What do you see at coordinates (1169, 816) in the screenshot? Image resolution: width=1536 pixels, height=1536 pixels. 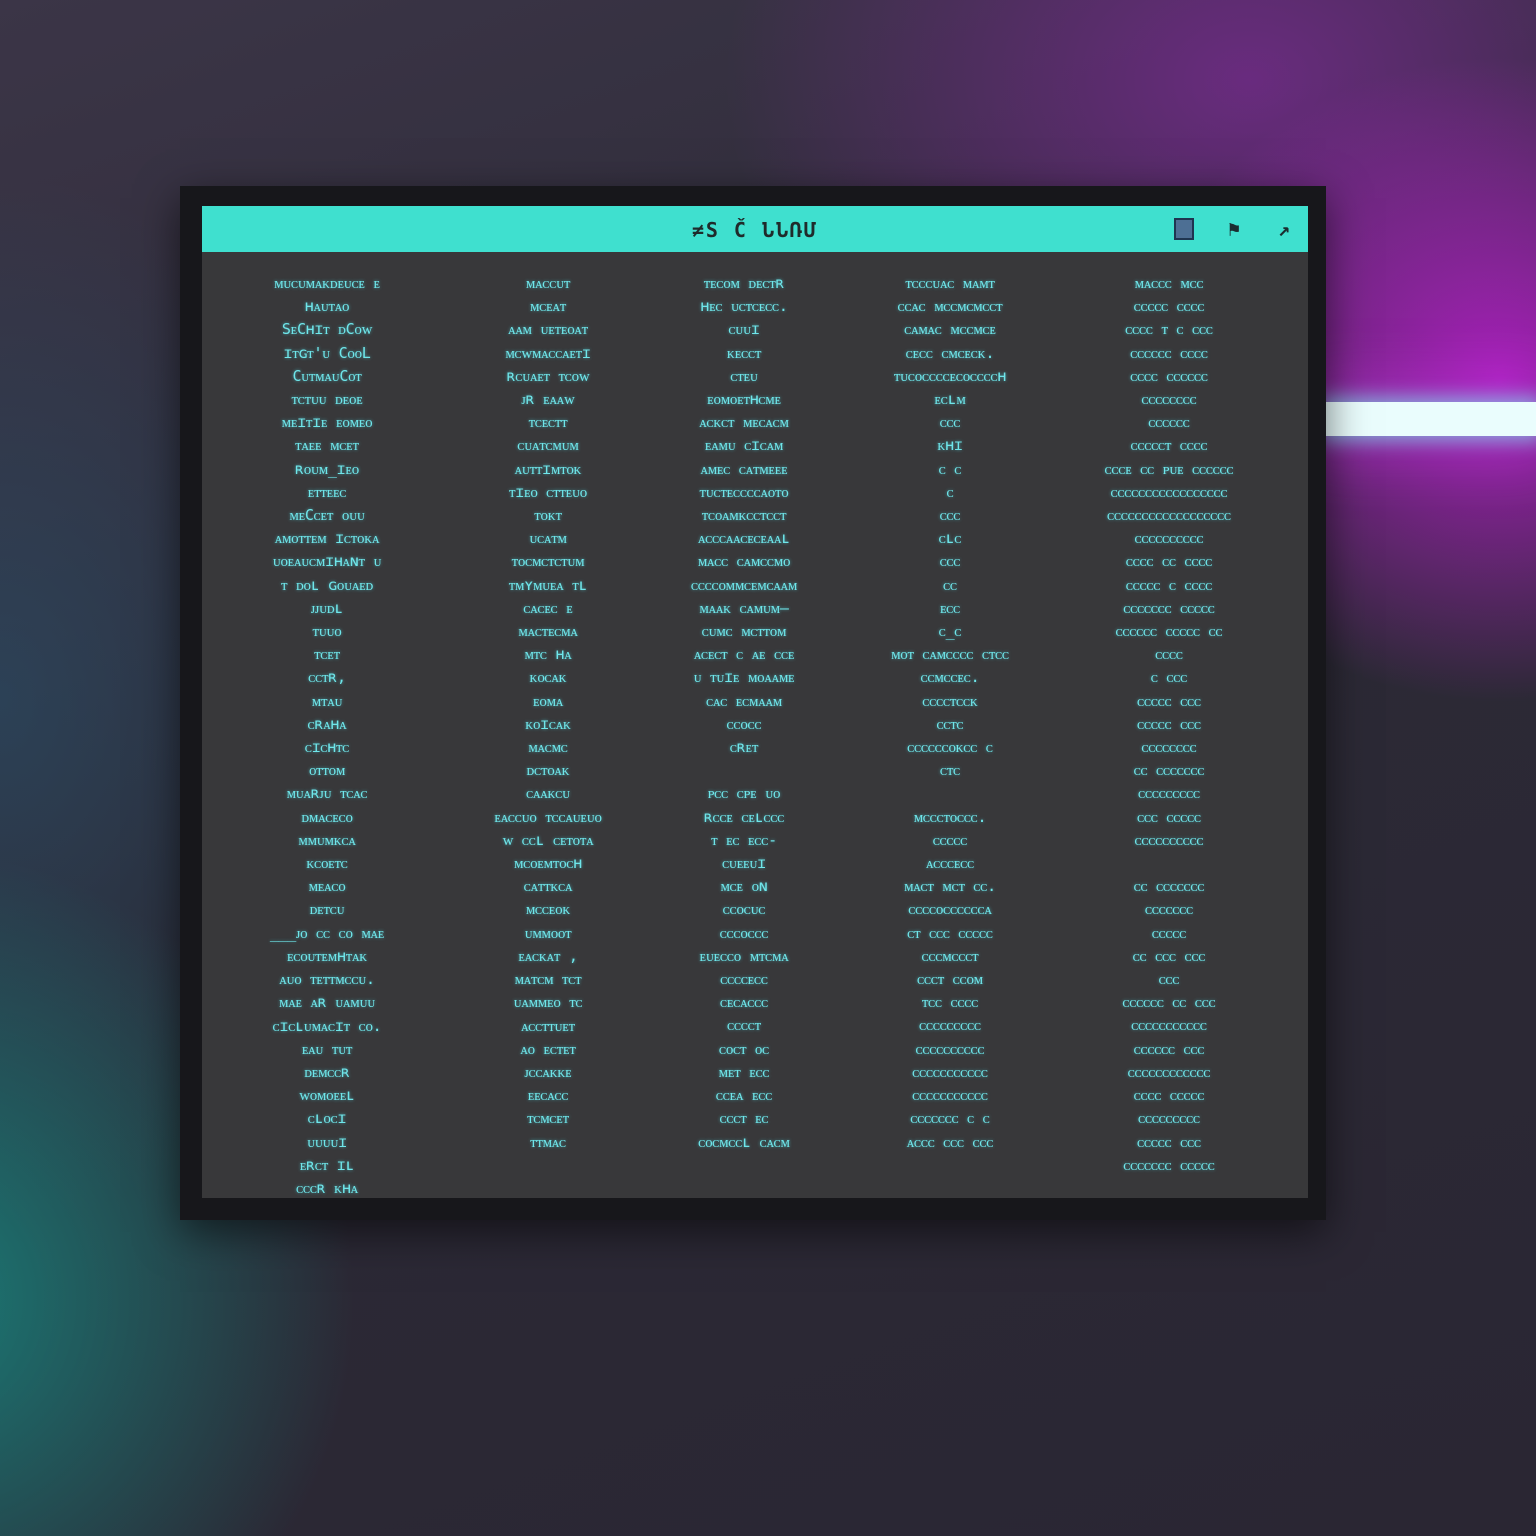 I see `column-text-line: ᴄᴄᴄ ᴄᴄᴄᴄᴄ` at bounding box center [1169, 816].